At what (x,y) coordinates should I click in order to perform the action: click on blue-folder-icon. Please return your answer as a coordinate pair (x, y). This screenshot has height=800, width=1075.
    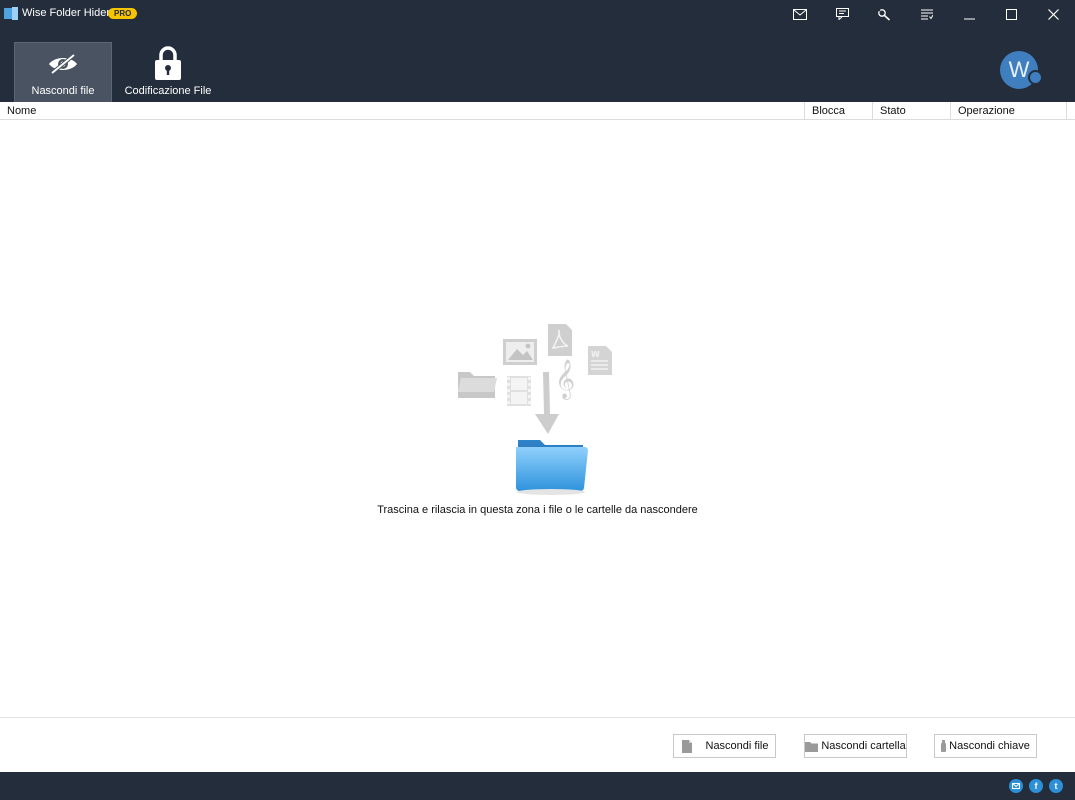
    Looking at the image, I should click on (552, 467).